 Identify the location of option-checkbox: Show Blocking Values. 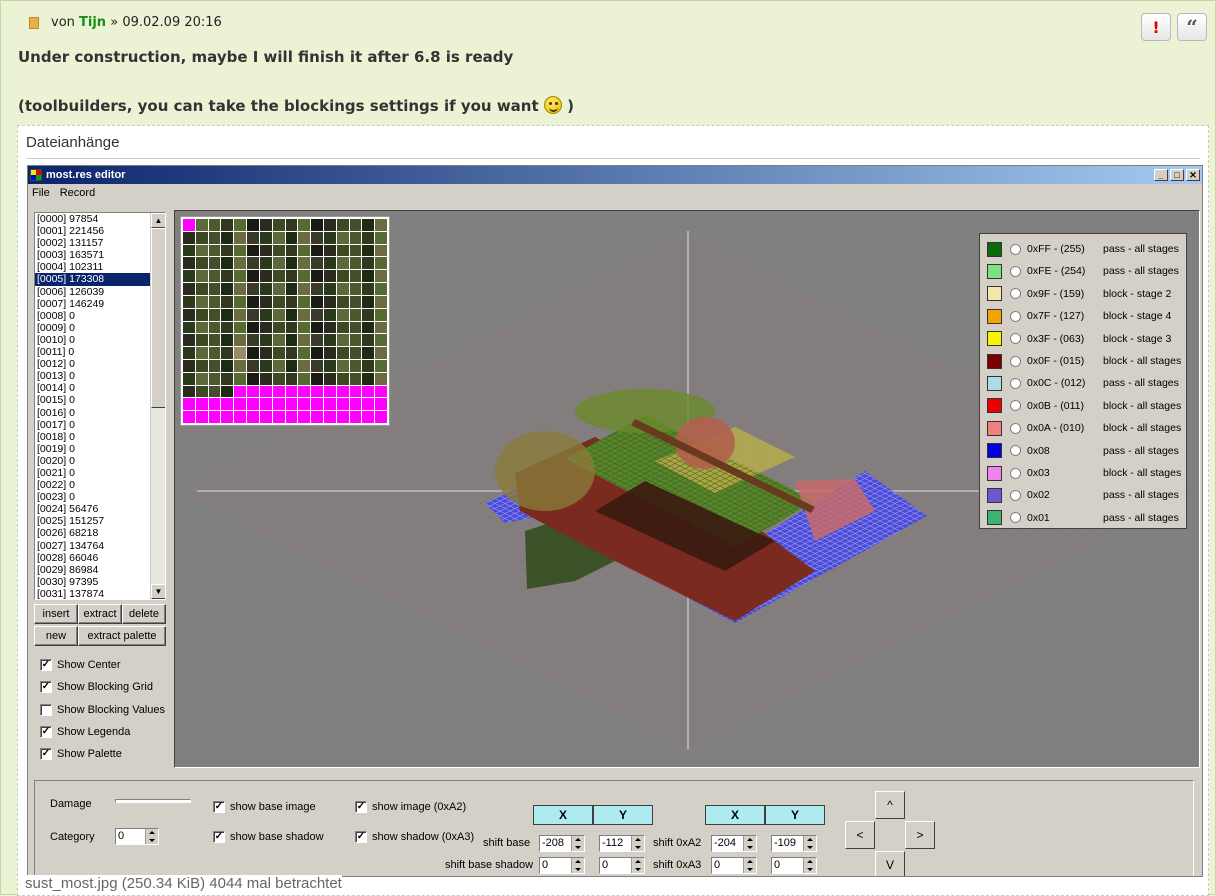
(102, 709).